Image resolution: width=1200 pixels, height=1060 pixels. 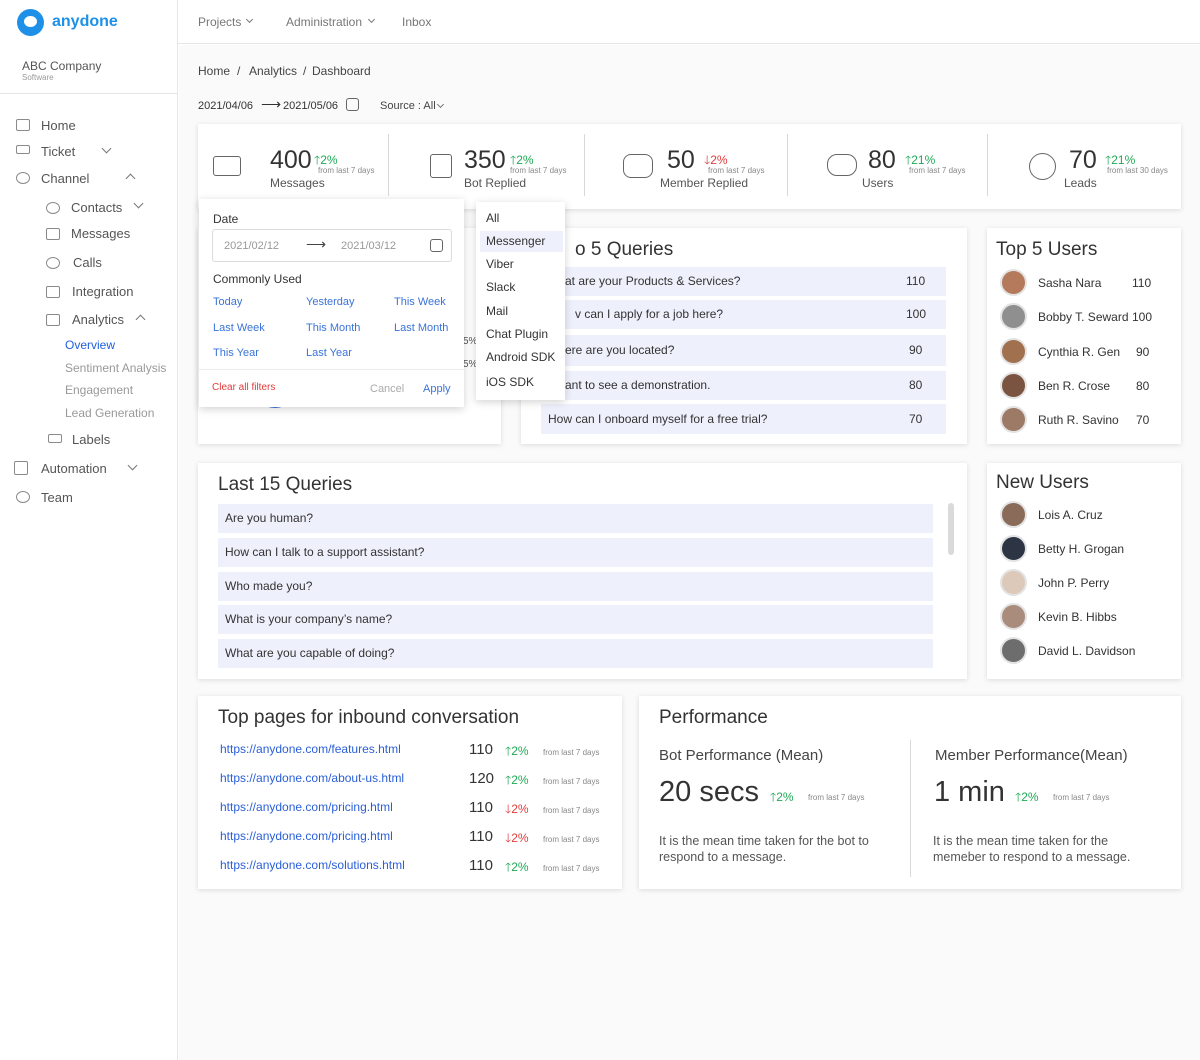 I want to click on source-option-slack: Slack, so click(x=500, y=287).